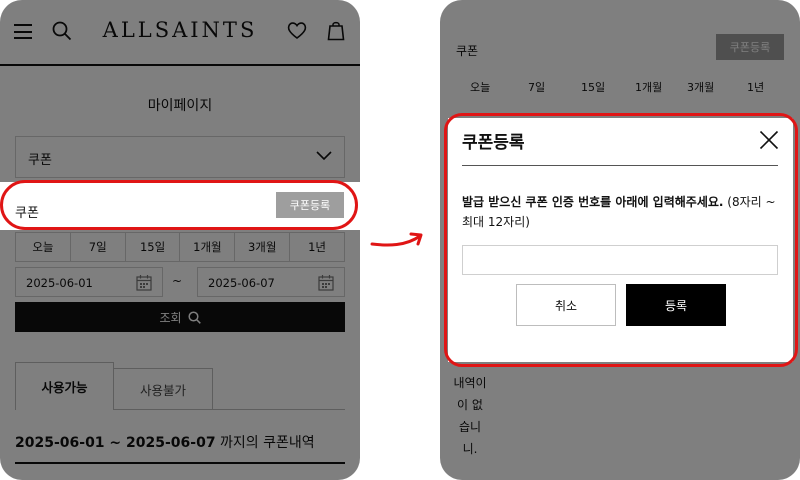 The width and height of the screenshot is (800, 480). I want to click on modal-title: 쿠폰등록, so click(493, 143).